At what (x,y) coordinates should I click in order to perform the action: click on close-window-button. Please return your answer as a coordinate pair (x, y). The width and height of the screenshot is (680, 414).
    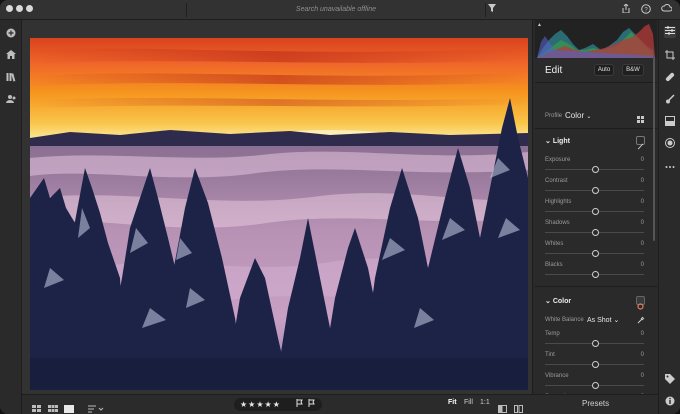
    Looking at the image, I should click on (9, 8).